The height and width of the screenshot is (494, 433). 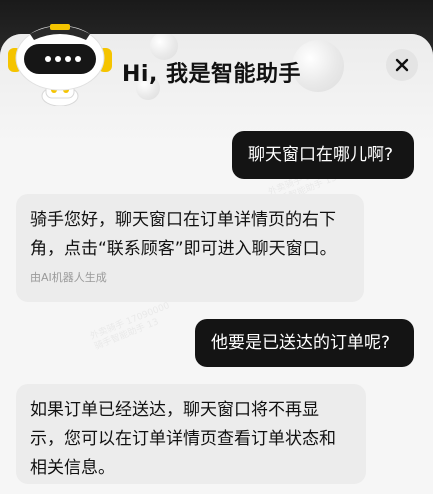 I want to click on message-line: 如果订单已经送达，聊天窗口将不再显, so click(x=174, y=410).